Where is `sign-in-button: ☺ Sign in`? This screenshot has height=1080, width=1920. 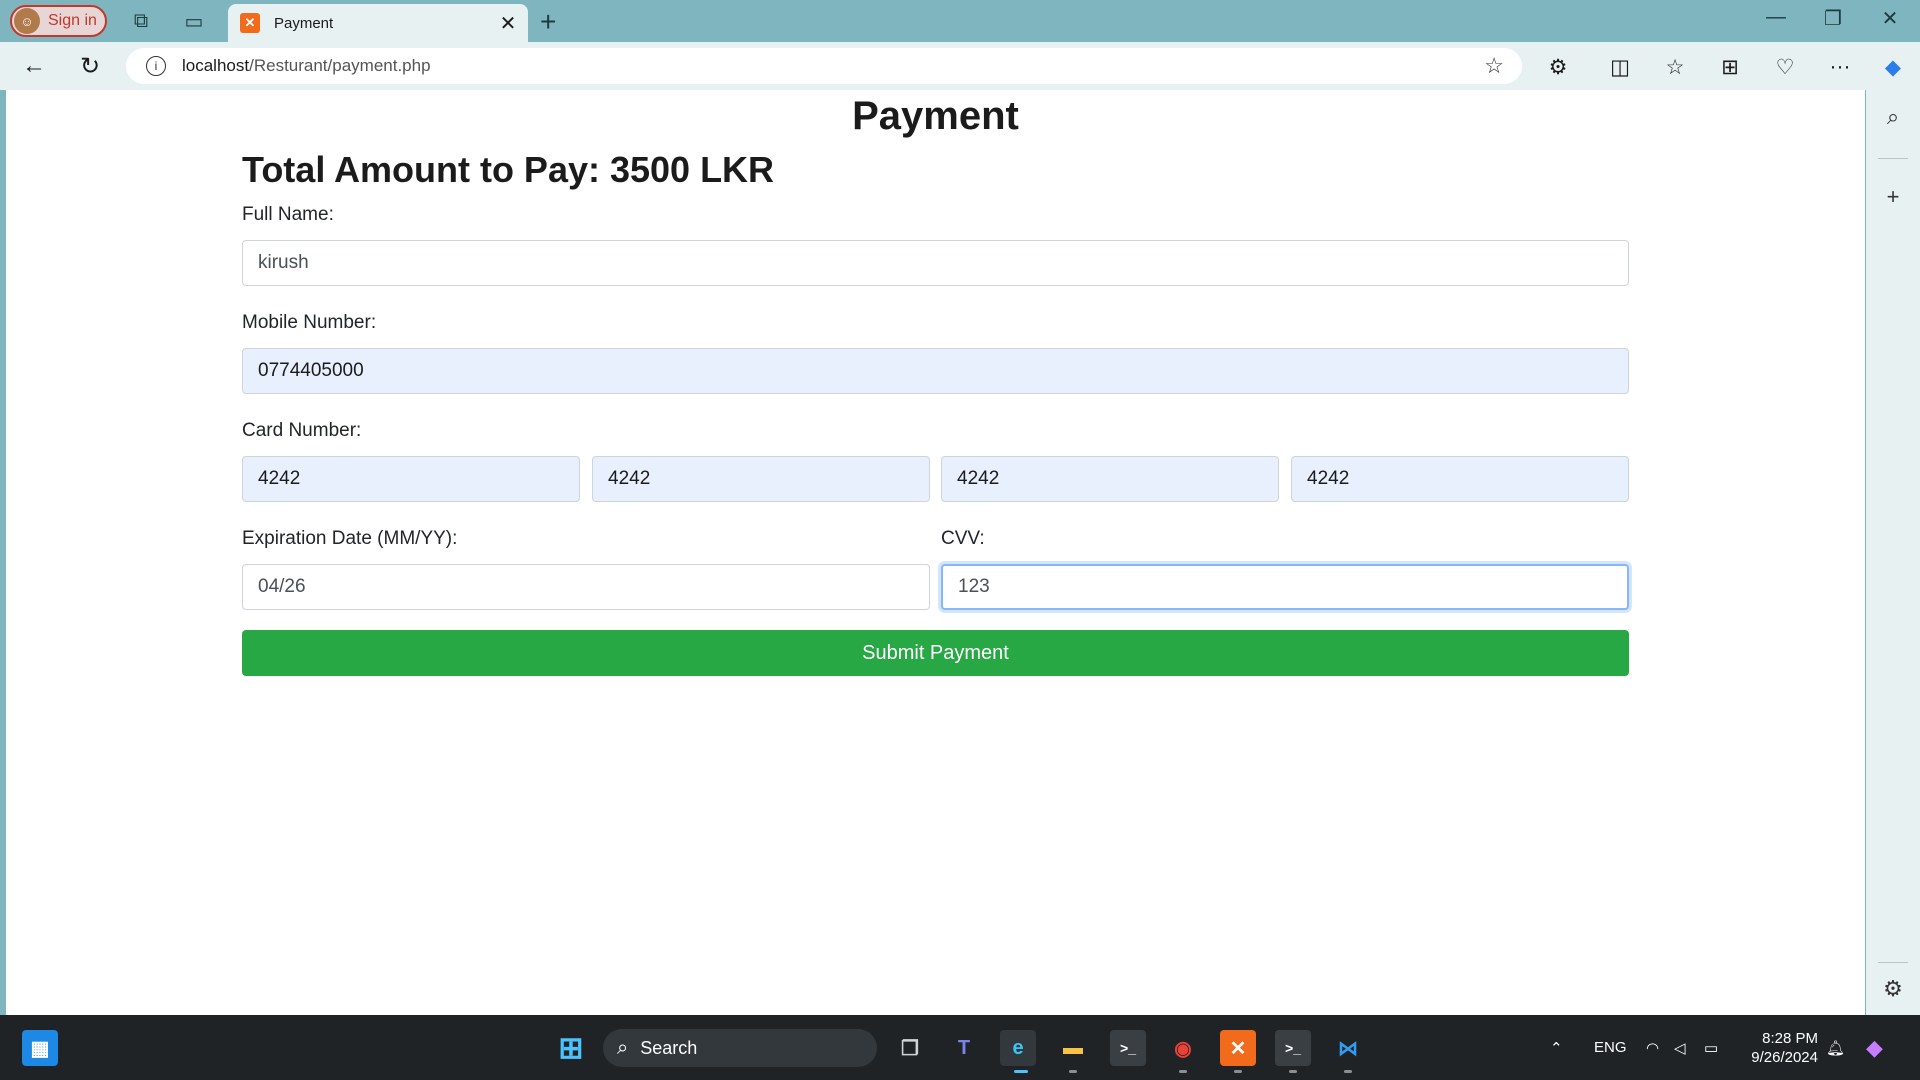 sign-in-button: ☺ Sign in is located at coordinates (58, 21).